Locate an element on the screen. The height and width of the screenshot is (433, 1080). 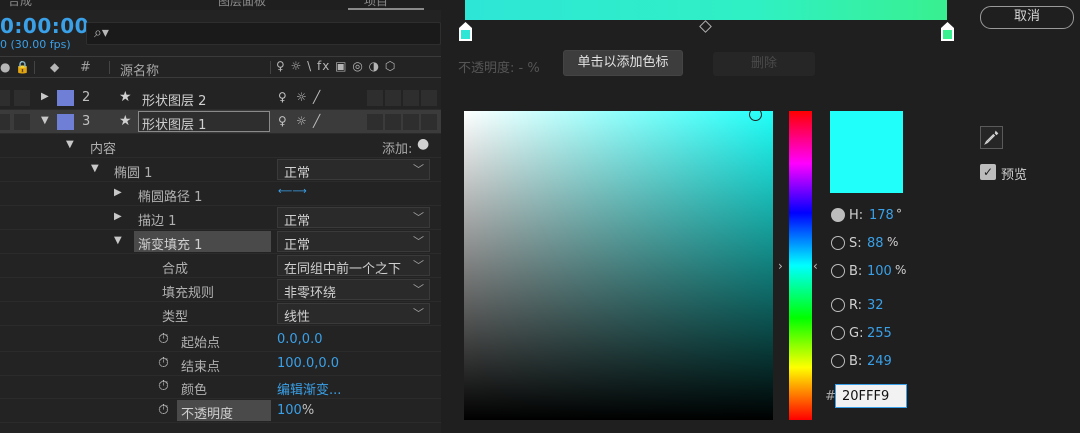
search-icon: ⌕▾ is located at coordinates (101, 33).